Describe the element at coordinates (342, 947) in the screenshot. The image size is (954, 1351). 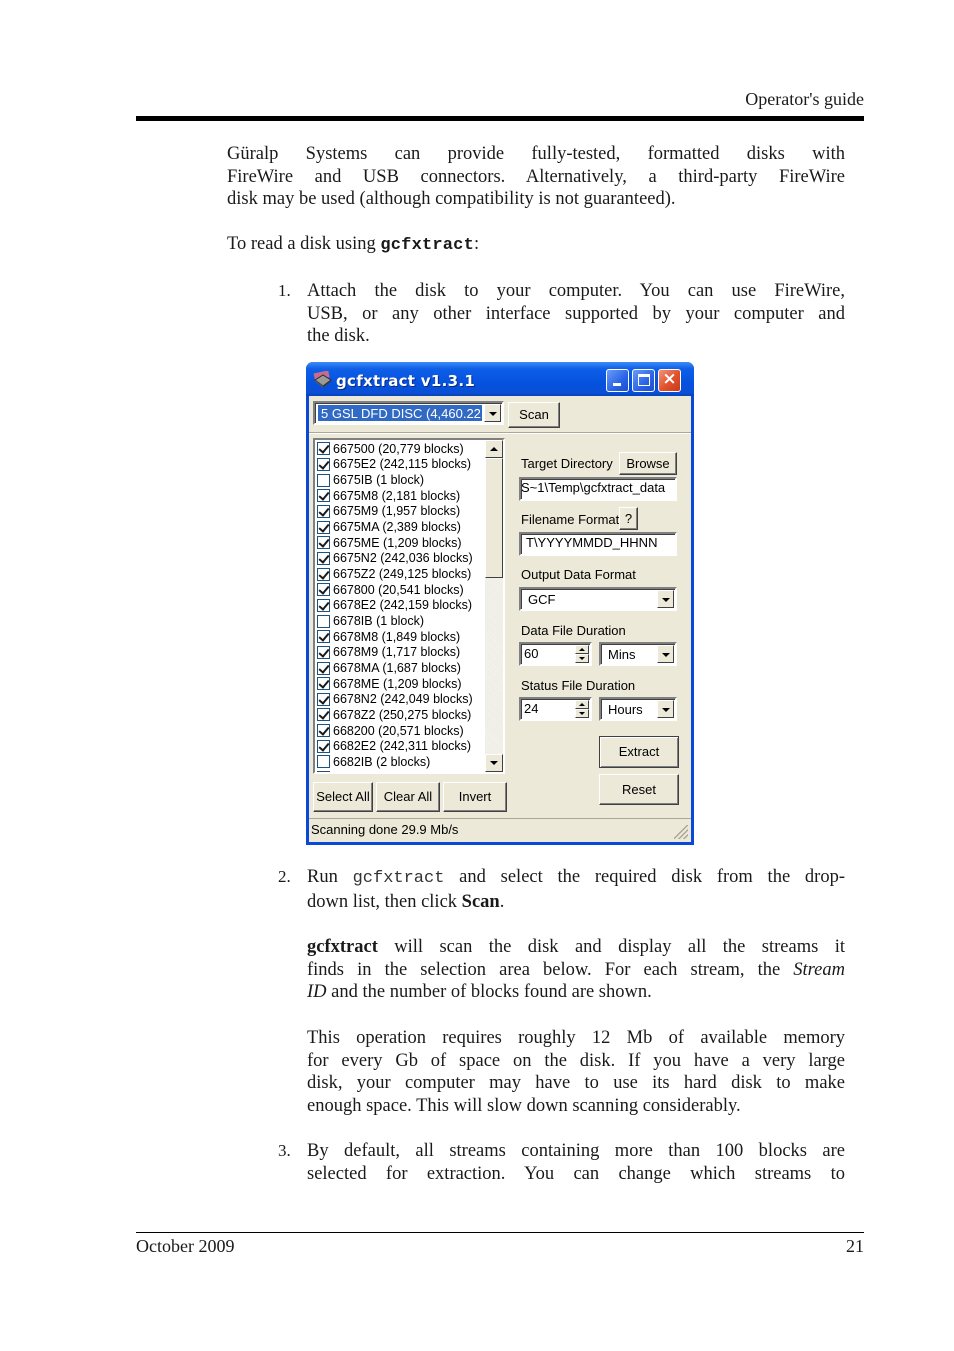
I see `command-emphasis: gcfxtract` at that location.